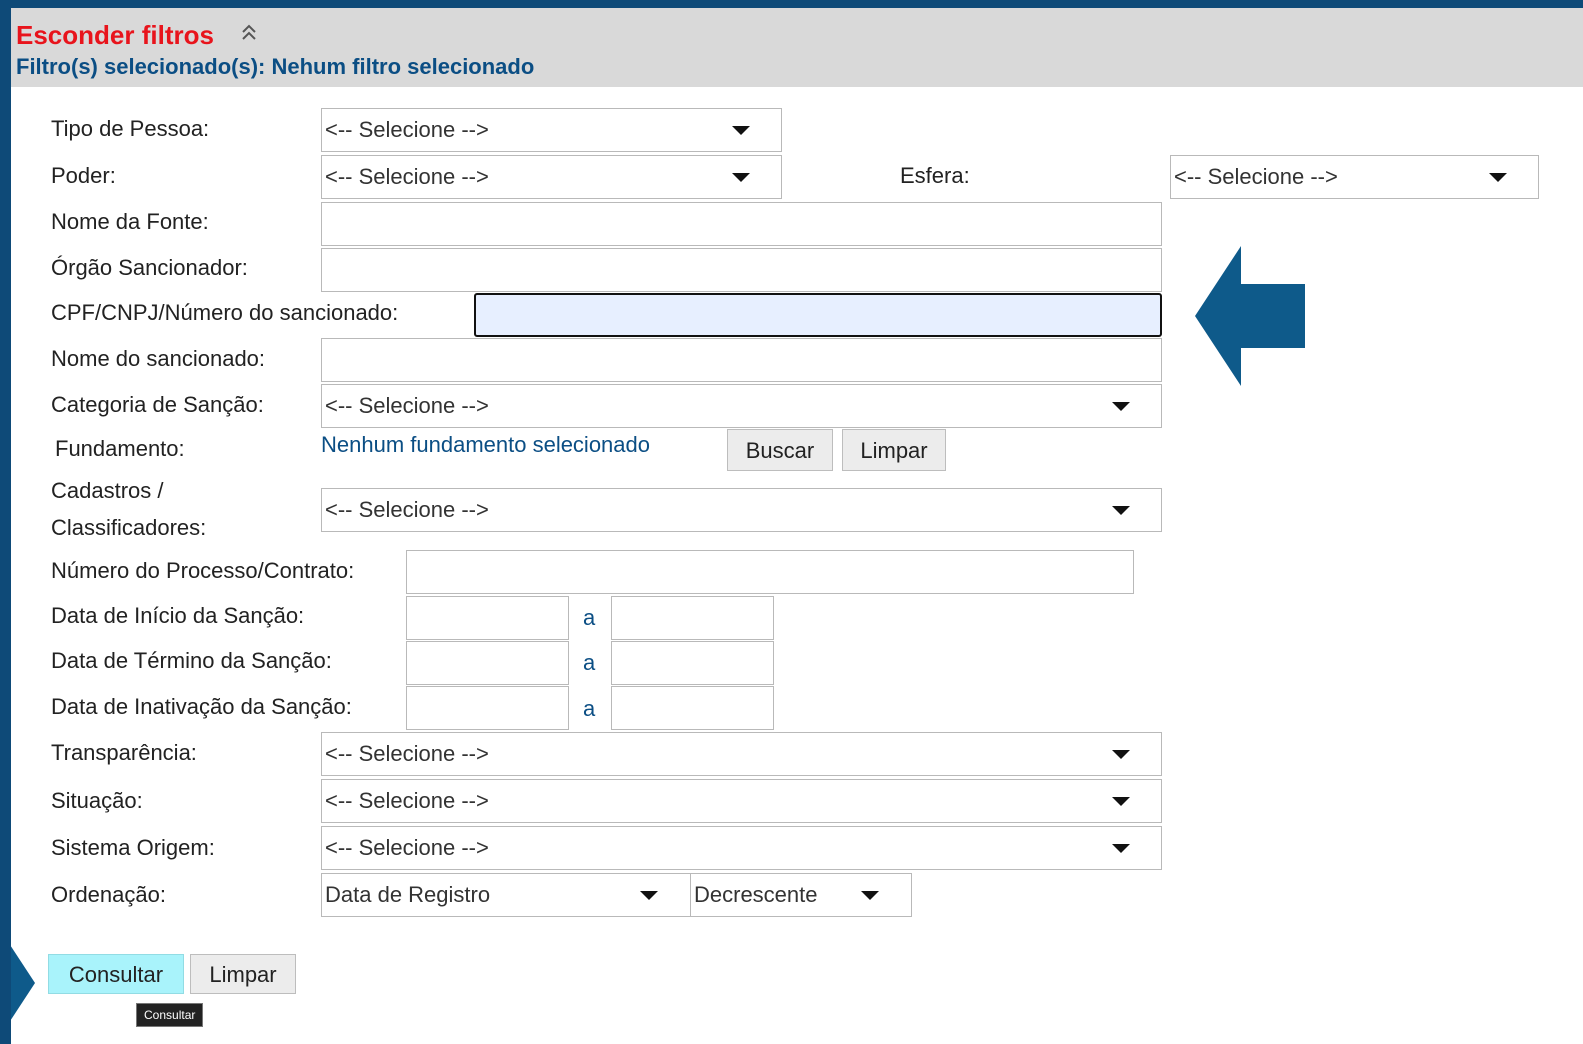 The height and width of the screenshot is (1044, 1583). I want to click on esfera-select: <-- Selecione -->, so click(1354, 177).